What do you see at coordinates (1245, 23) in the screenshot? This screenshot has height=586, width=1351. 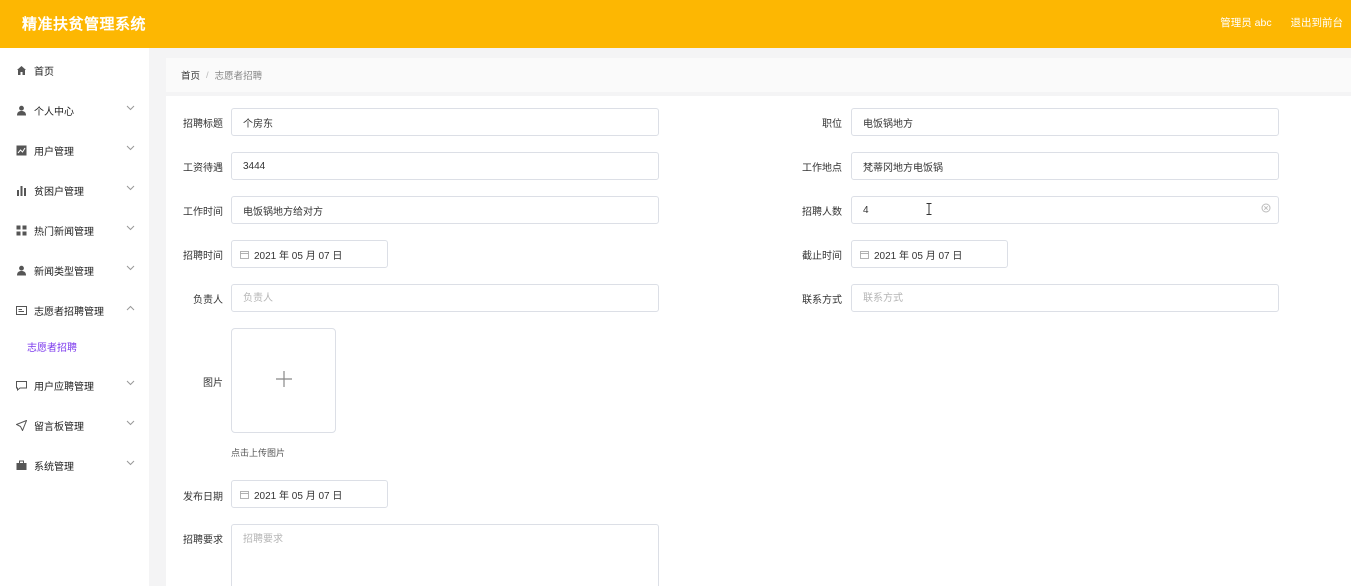 I see `admin-user-label: 管理员 abc` at bounding box center [1245, 23].